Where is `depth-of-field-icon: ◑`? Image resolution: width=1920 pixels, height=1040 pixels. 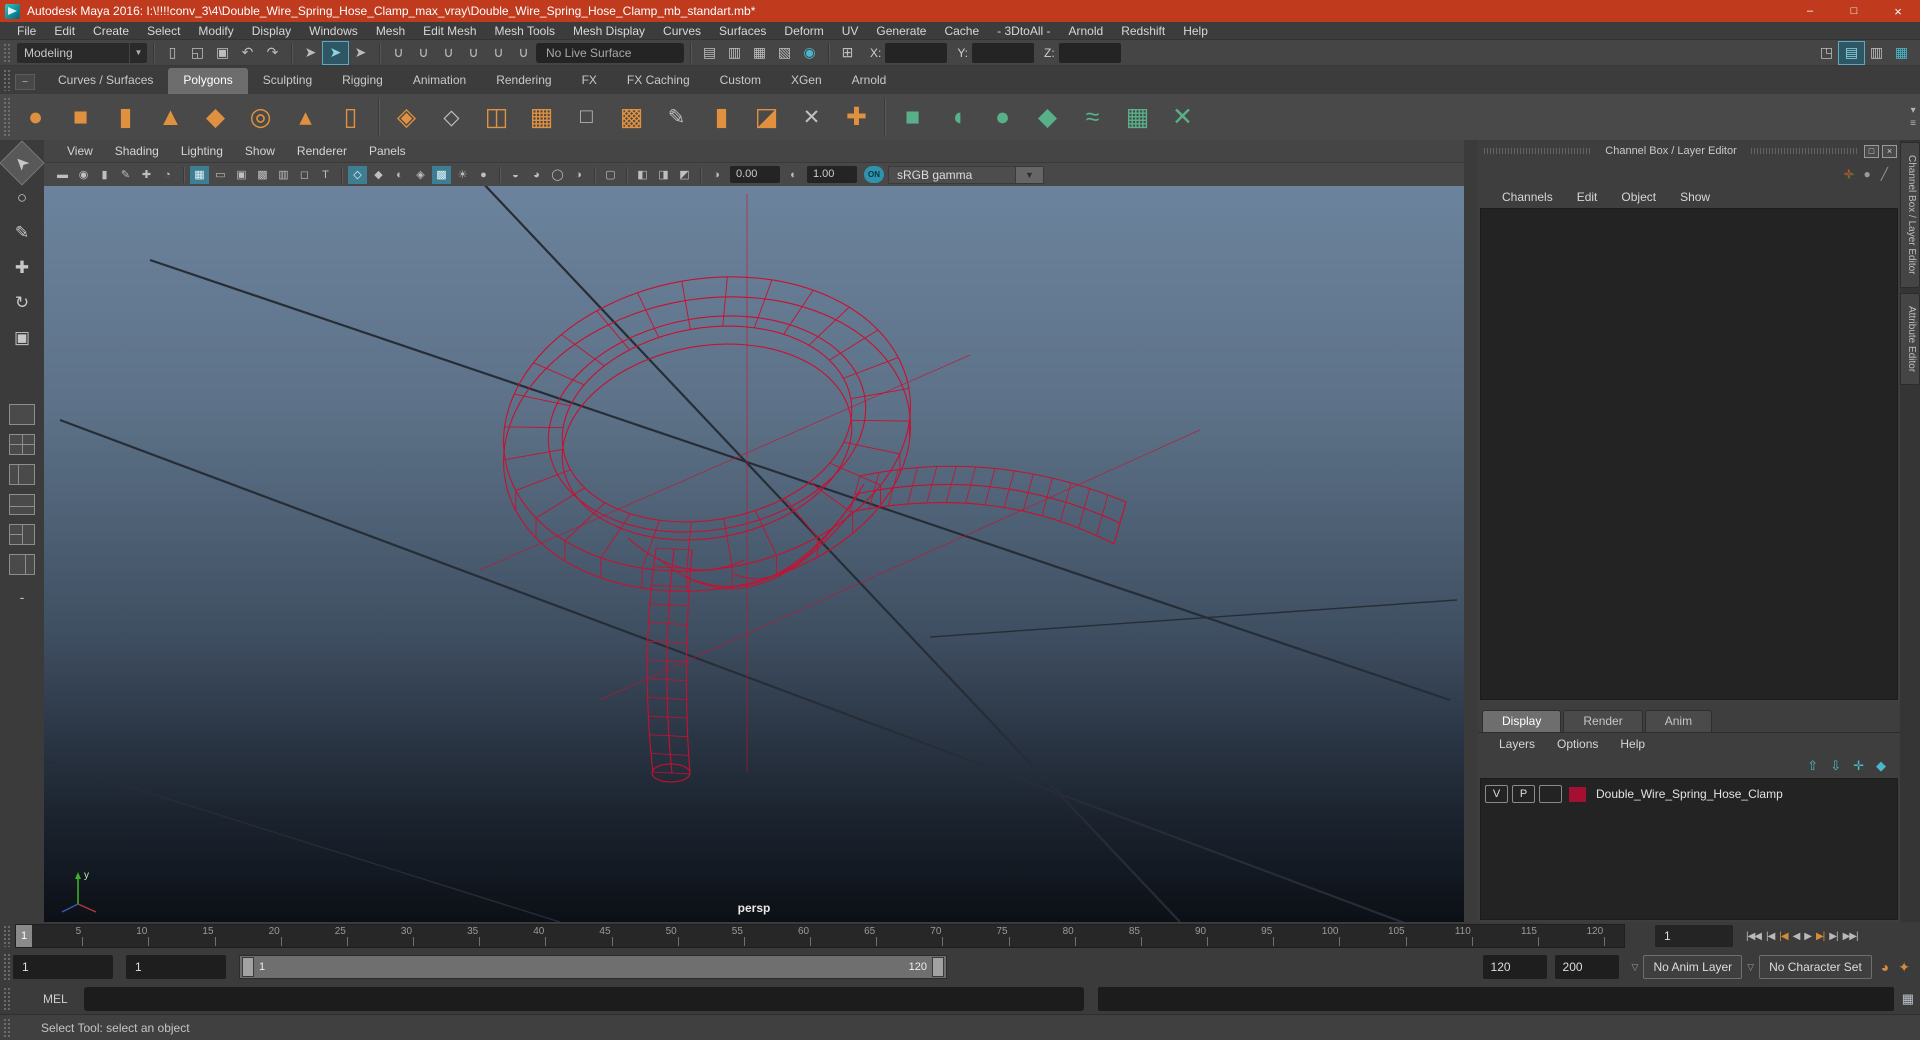 depth-of-field-icon: ◑ is located at coordinates (578, 175).